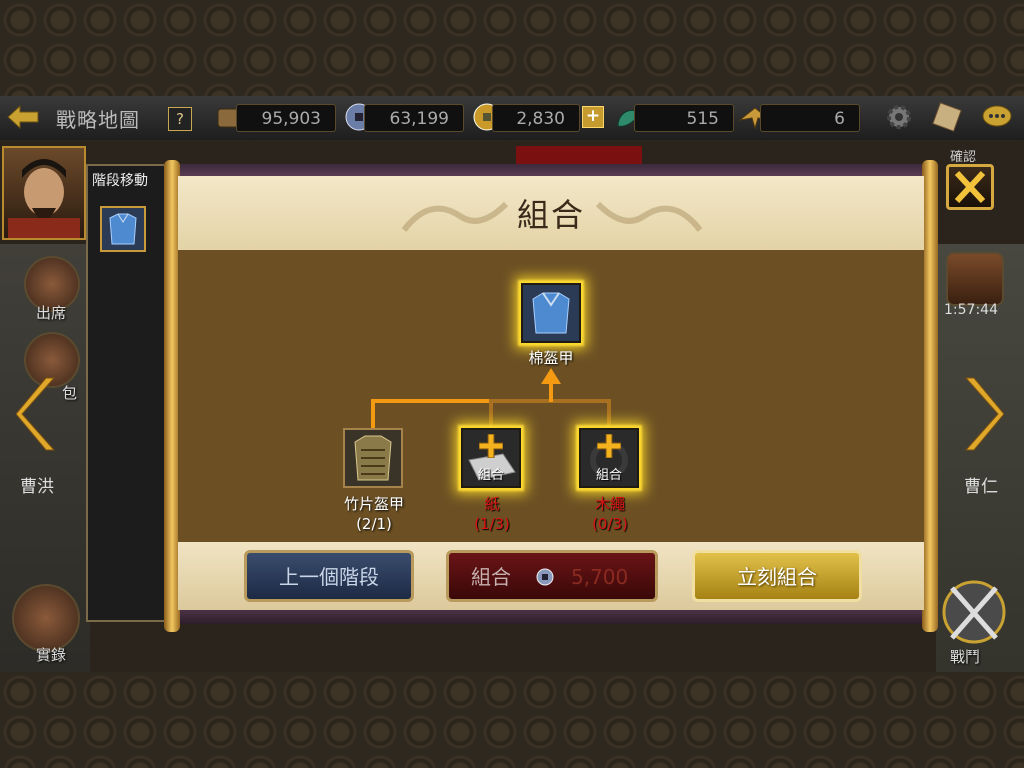 The height and width of the screenshot is (768, 1024). I want to click on ingredient-name: 竹片盔甲, so click(373, 504).